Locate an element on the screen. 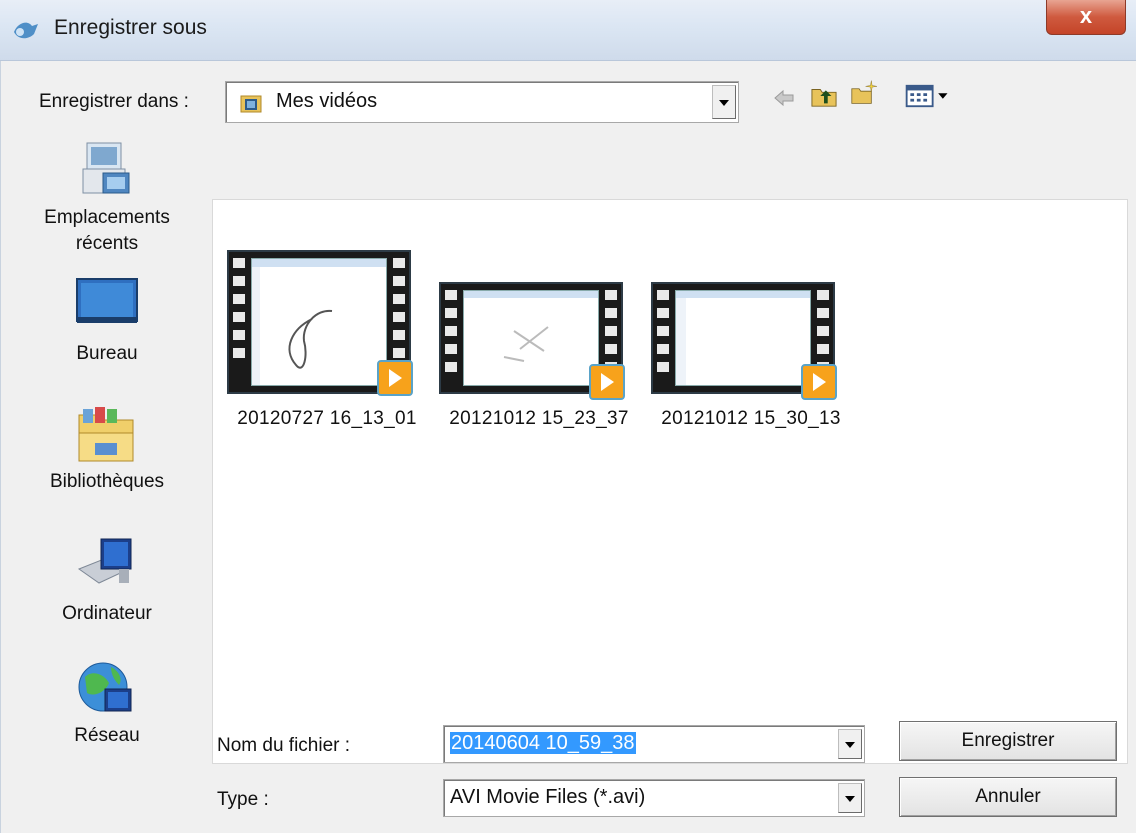 This screenshot has height=833, width=1136. place-computer: Ordinateur is located at coordinates (107, 581).